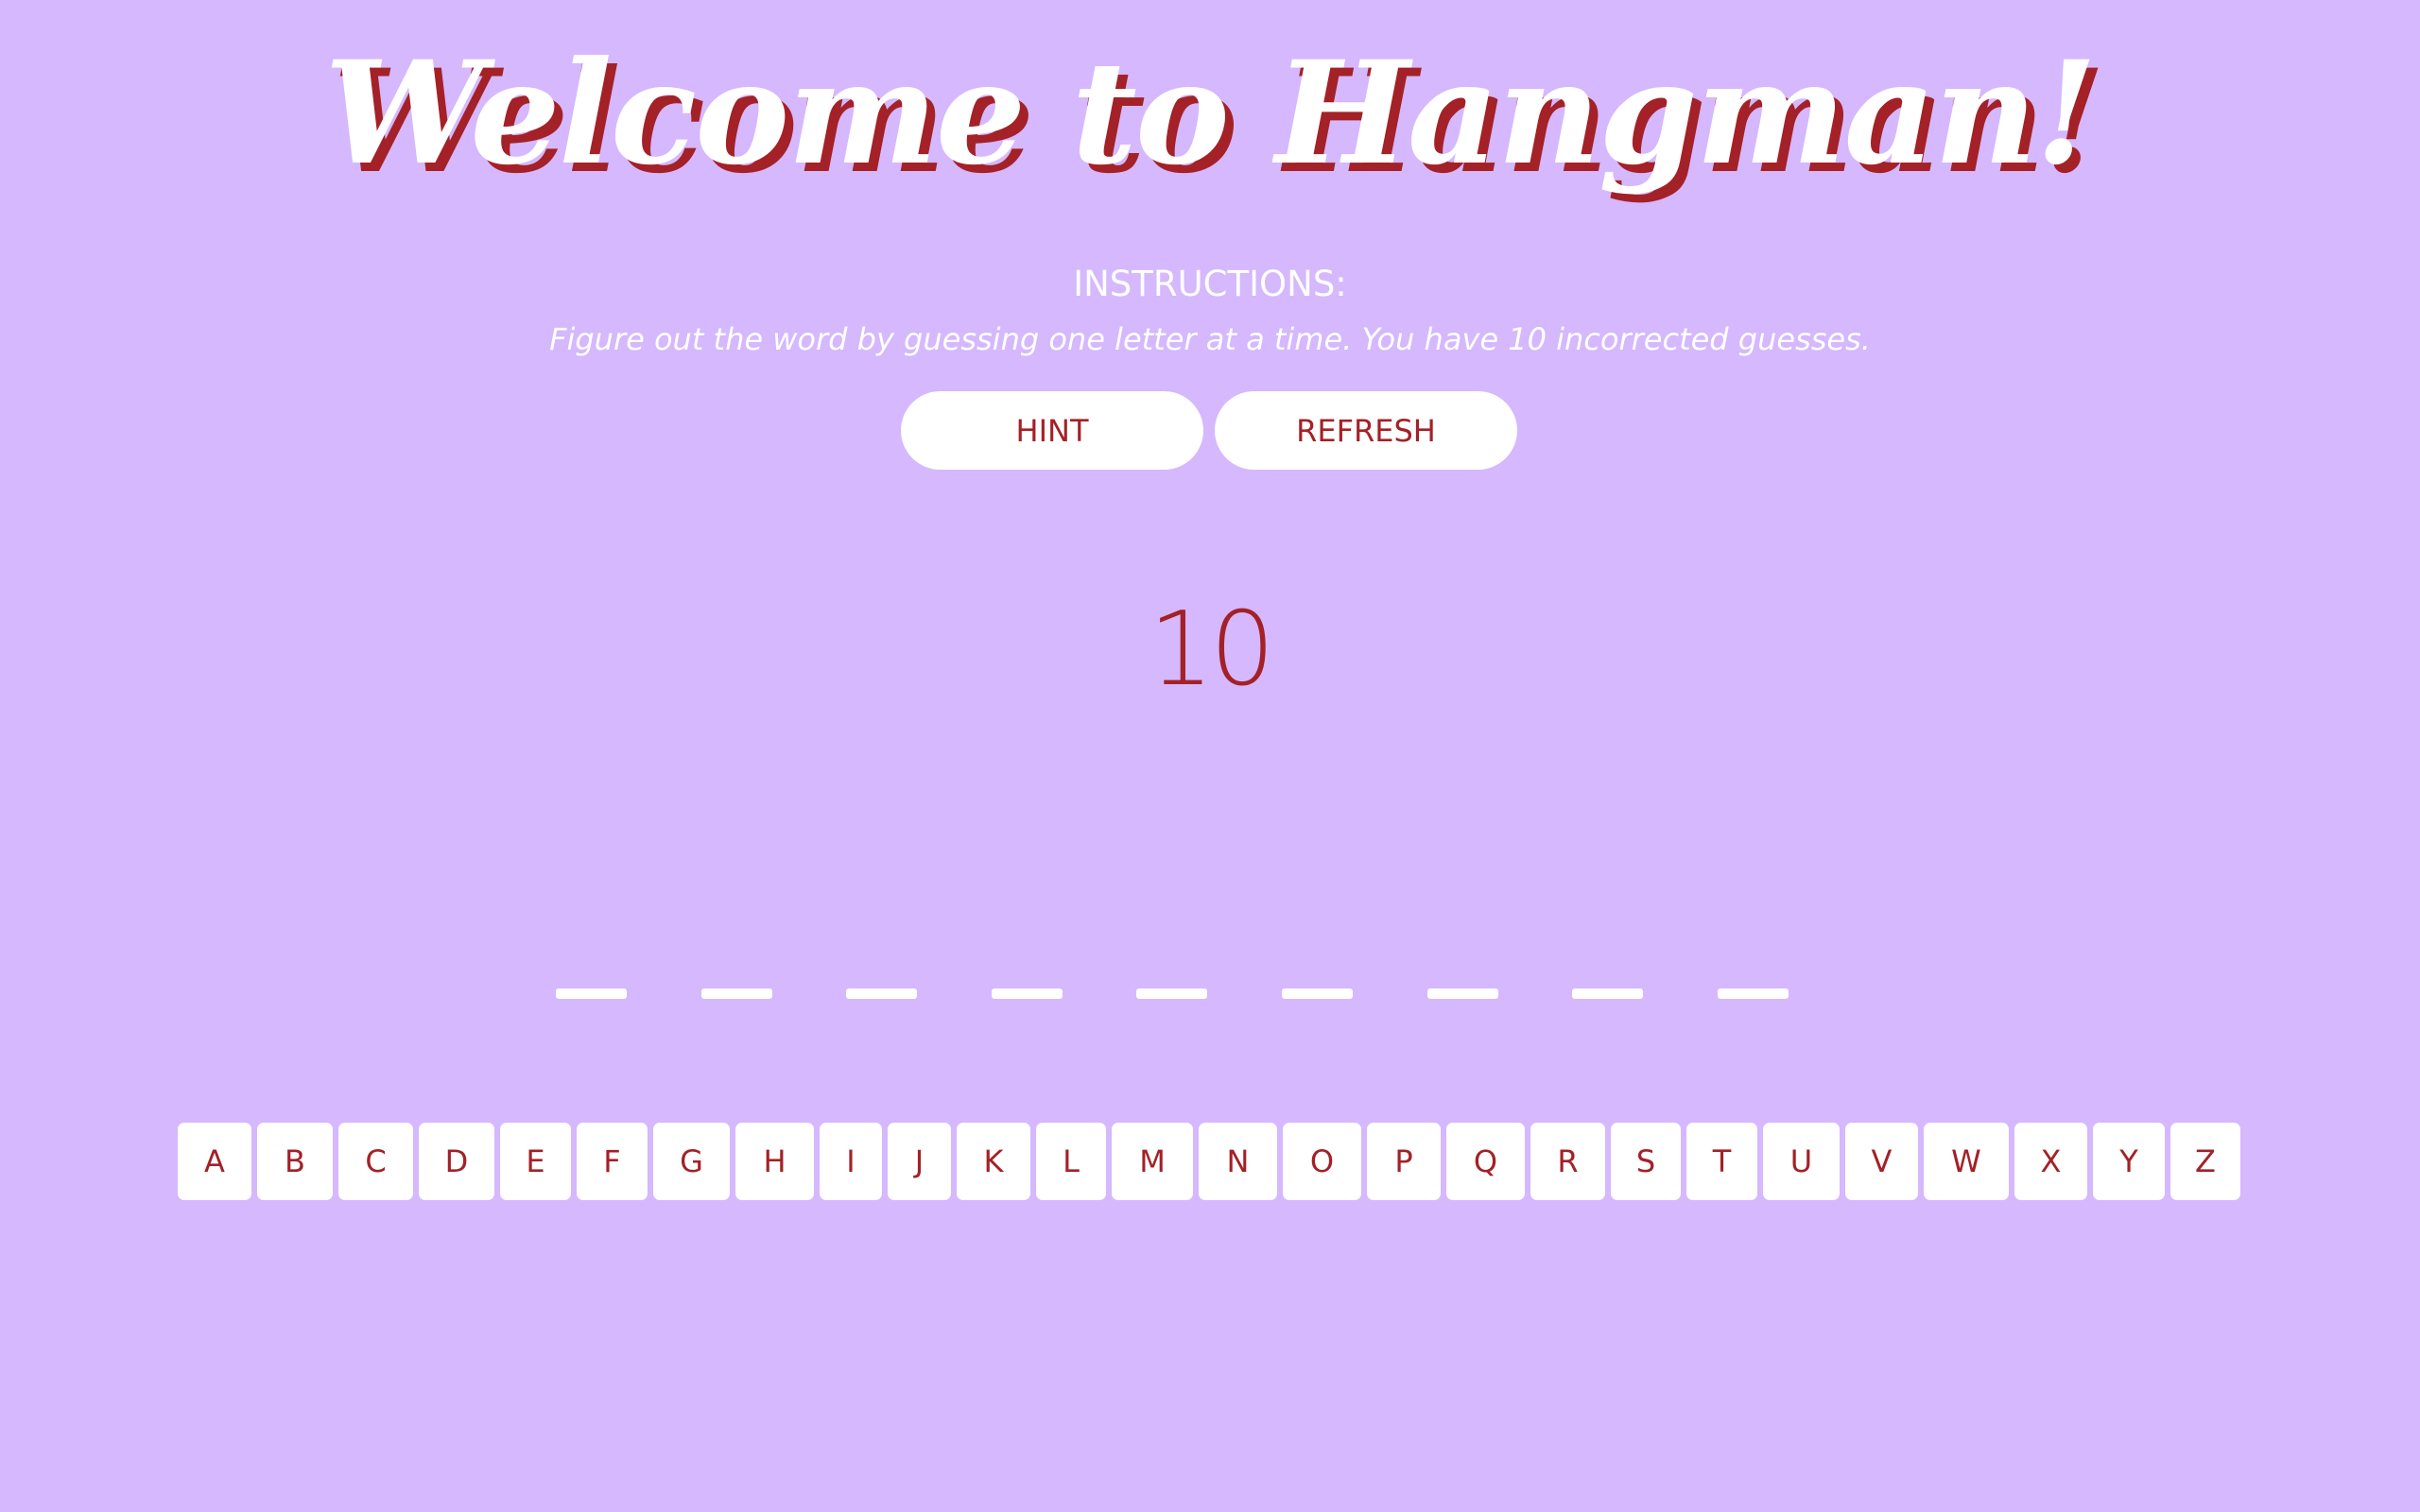 The width and height of the screenshot is (2420, 1512). I want to click on key-q: Q, so click(1485, 1161).